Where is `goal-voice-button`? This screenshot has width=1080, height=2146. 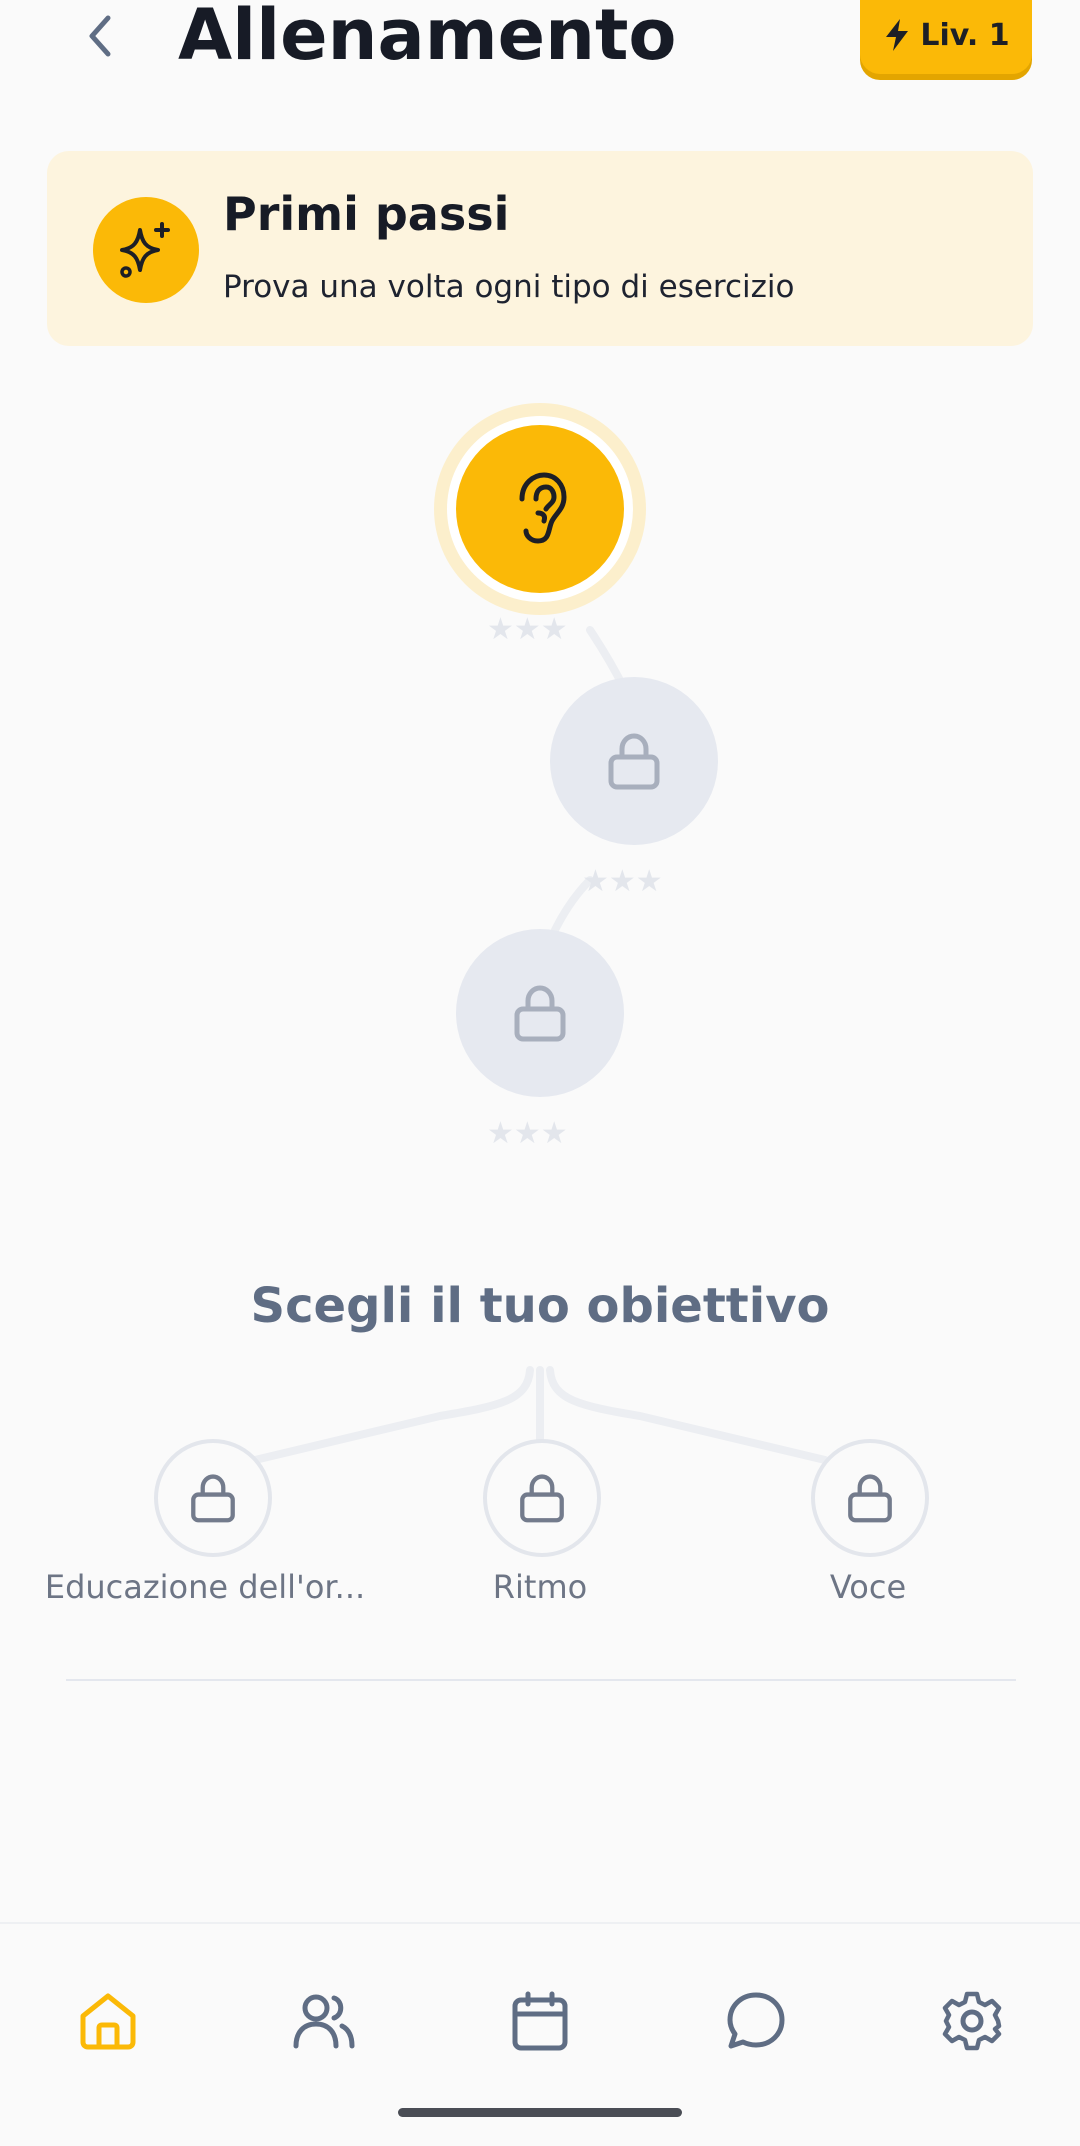 goal-voice-button is located at coordinates (870, 1498).